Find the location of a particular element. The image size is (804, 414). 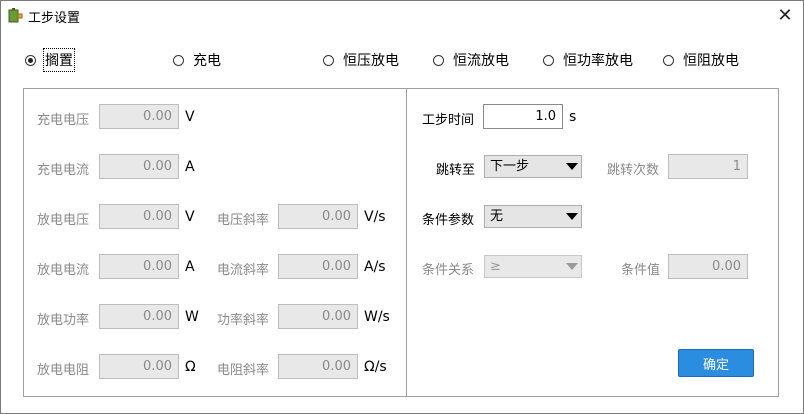

discharge-voltage-unit: V is located at coordinates (190, 217).